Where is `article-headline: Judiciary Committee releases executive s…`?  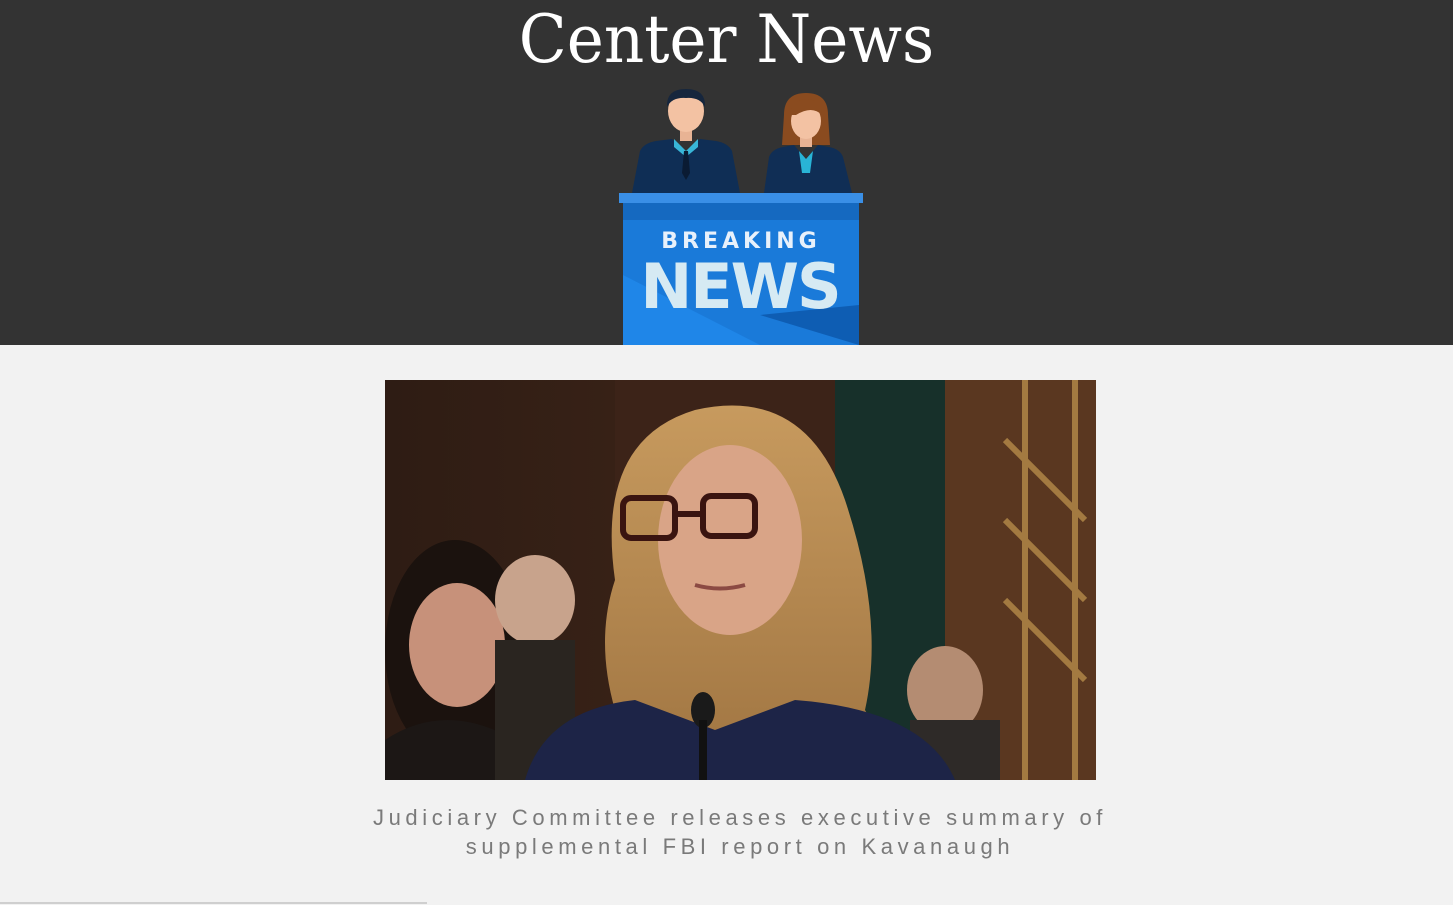 article-headline: Judiciary Committee releases executive s… is located at coordinates (740, 832).